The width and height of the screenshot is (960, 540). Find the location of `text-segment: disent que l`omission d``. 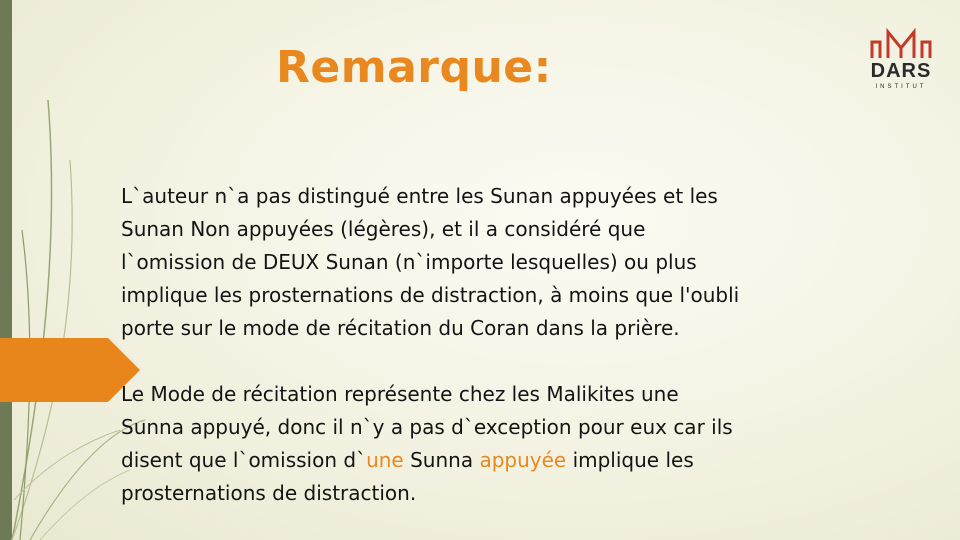

text-segment: disent que l`omission d` is located at coordinates (244, 460).